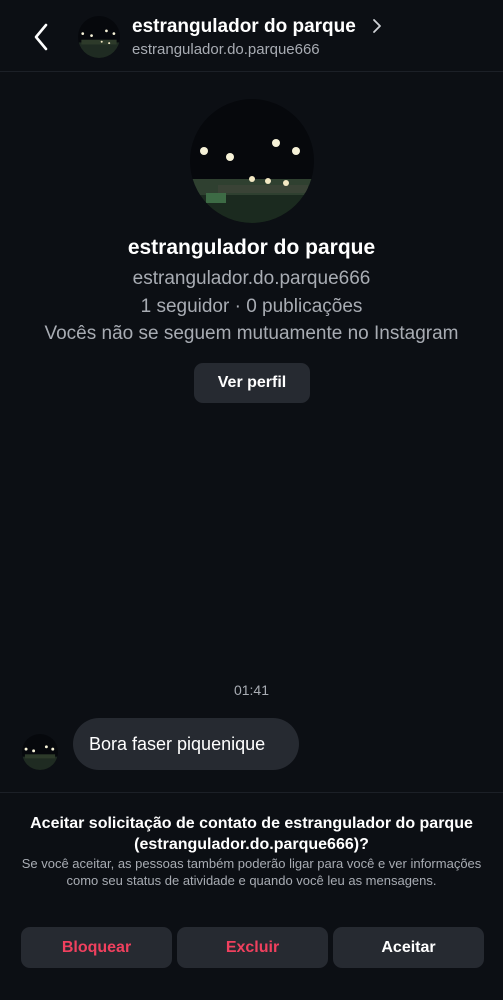 Image resolution: width=503 pixels, height=1000 pixels. I want to click on header-username: estrangulador do parque, so click(244, 27).